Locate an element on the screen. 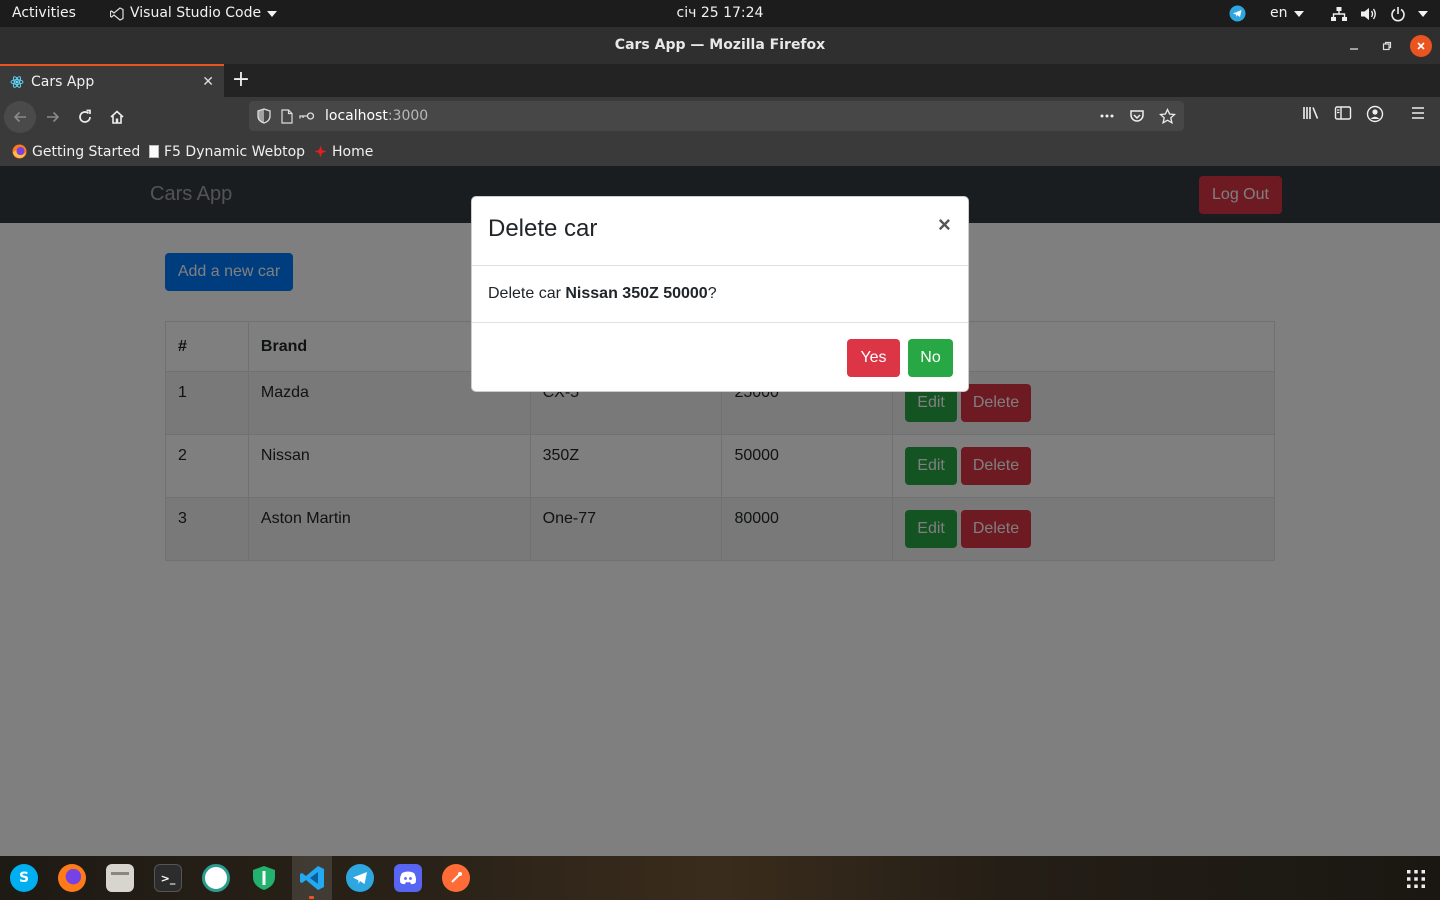  library-icon is located at coordinates (1311, 113).